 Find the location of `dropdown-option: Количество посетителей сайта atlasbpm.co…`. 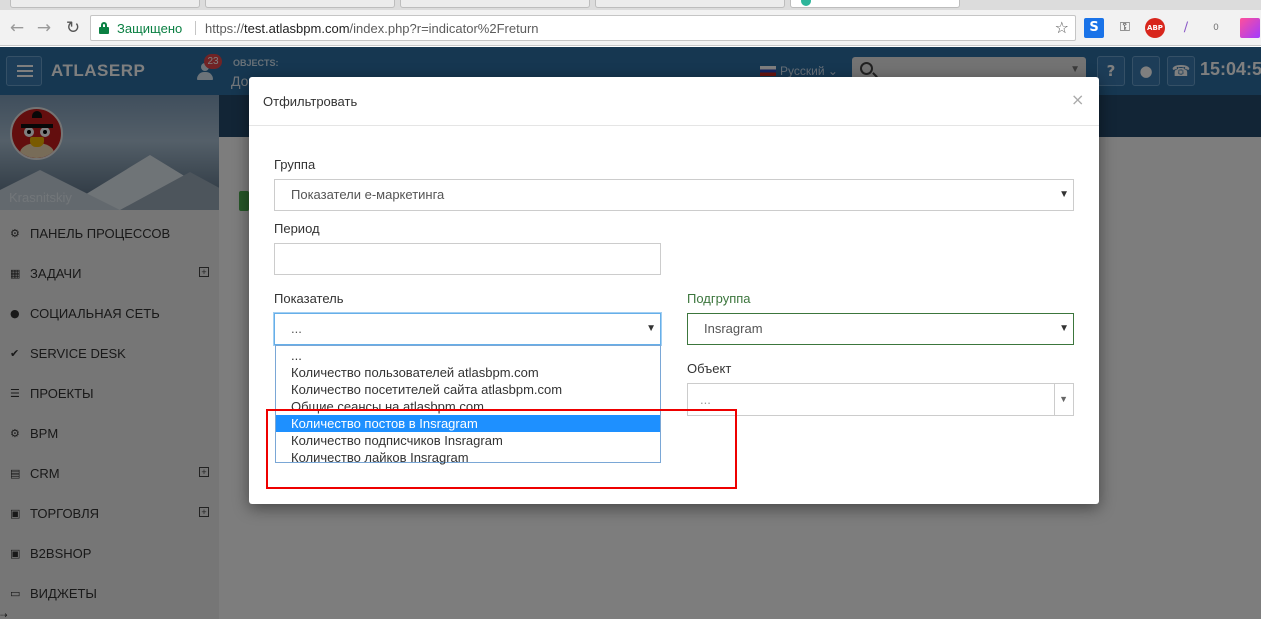

dropdown-option: Количество посетителей сайта atlasbpm.co… is located at coordinates (468, 389).